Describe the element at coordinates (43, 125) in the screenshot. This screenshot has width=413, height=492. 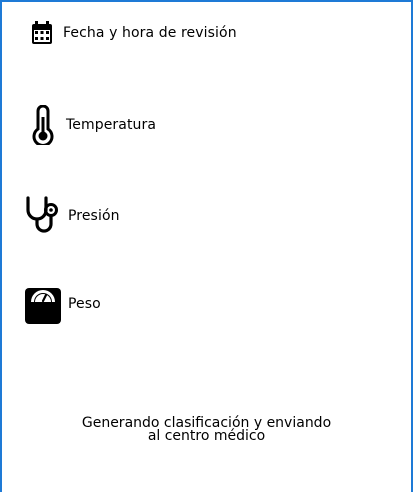
I see `thermometer-icon` at that location.